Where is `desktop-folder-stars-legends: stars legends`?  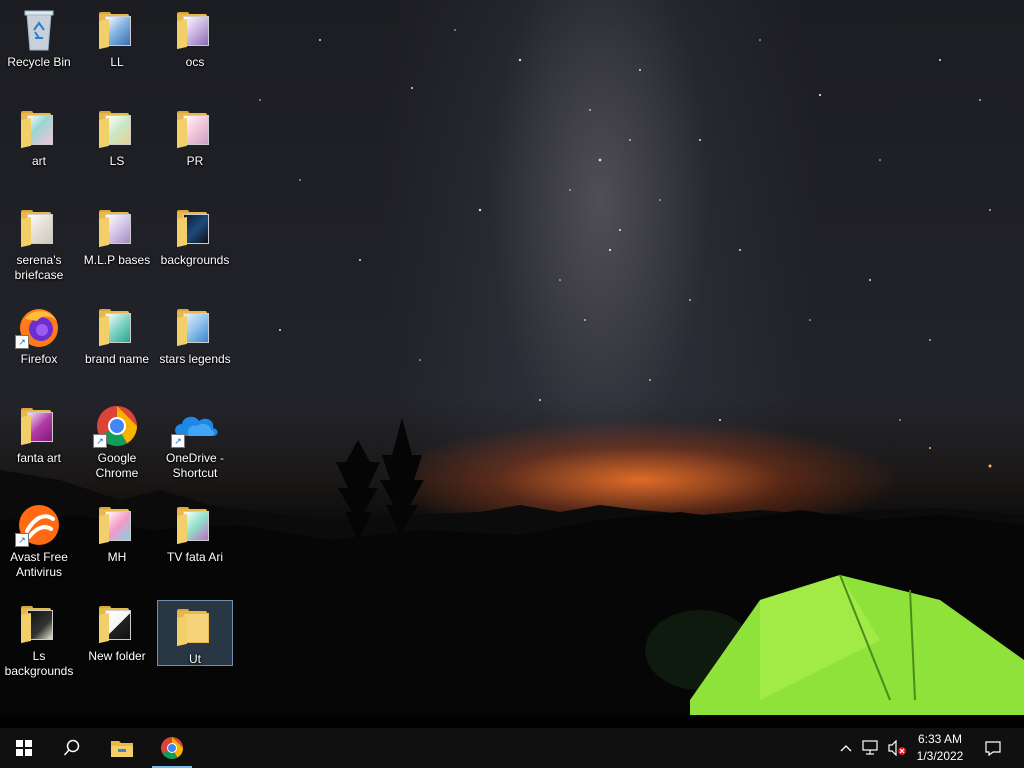
desktop-folder-stars-legends: stars legends is located at coordinates (195, 334).